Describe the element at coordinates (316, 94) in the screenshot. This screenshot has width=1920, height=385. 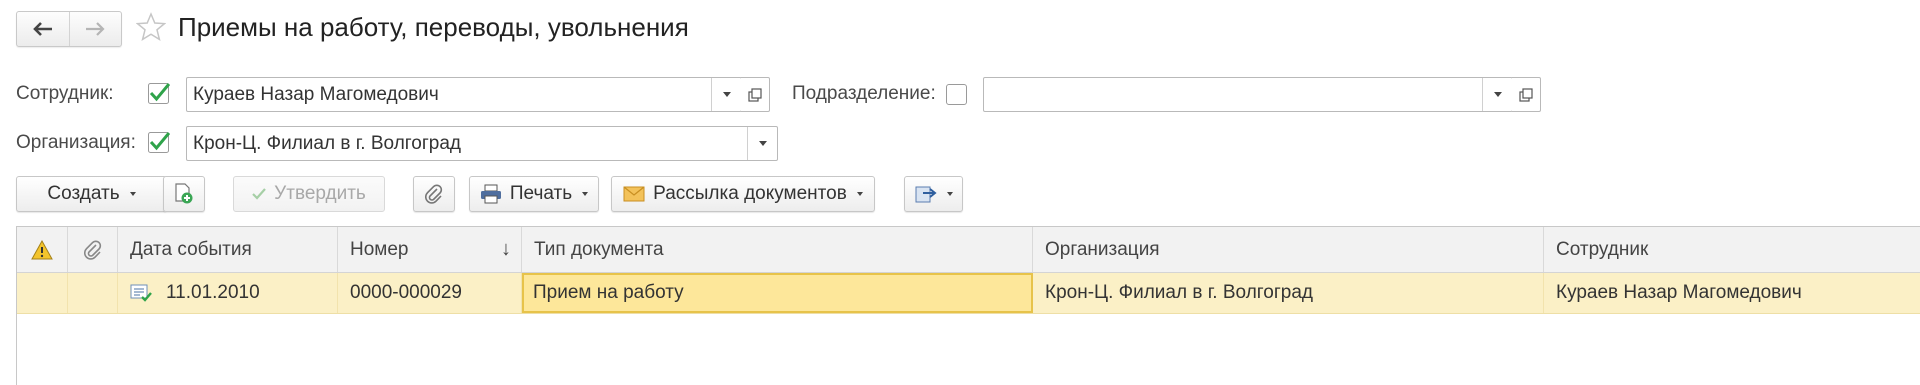
I see `employee-field-value: Кураев Назар Магомедович` at that location.